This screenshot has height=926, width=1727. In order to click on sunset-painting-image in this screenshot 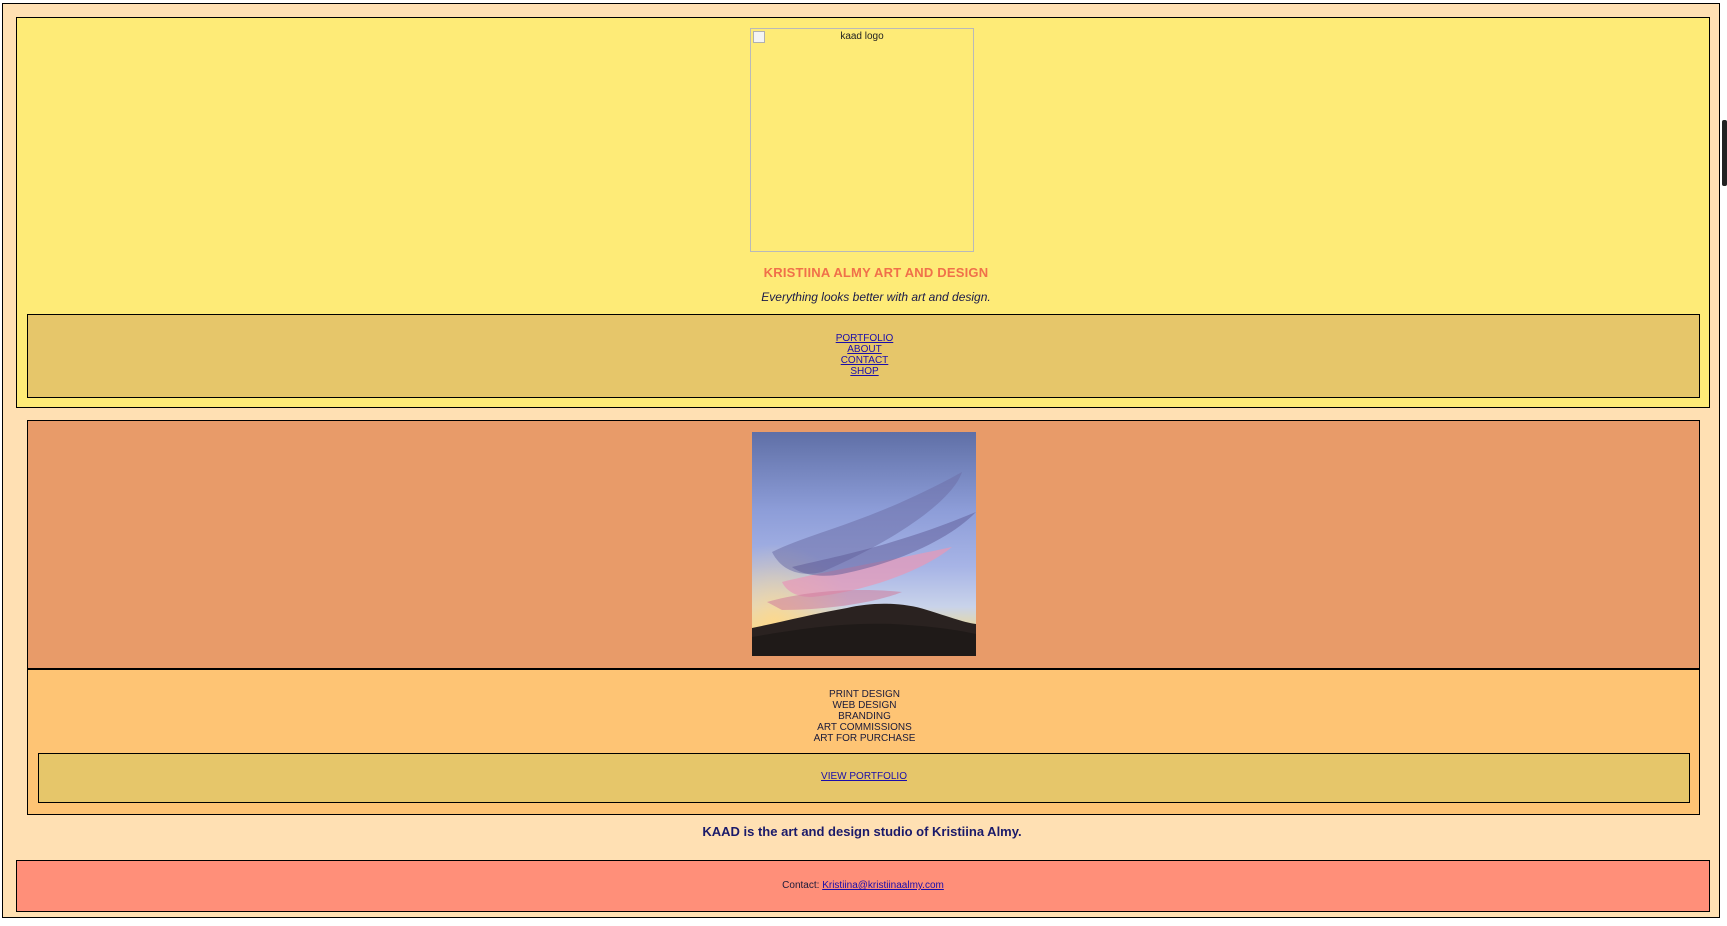, I will do `click(864, 544)`.